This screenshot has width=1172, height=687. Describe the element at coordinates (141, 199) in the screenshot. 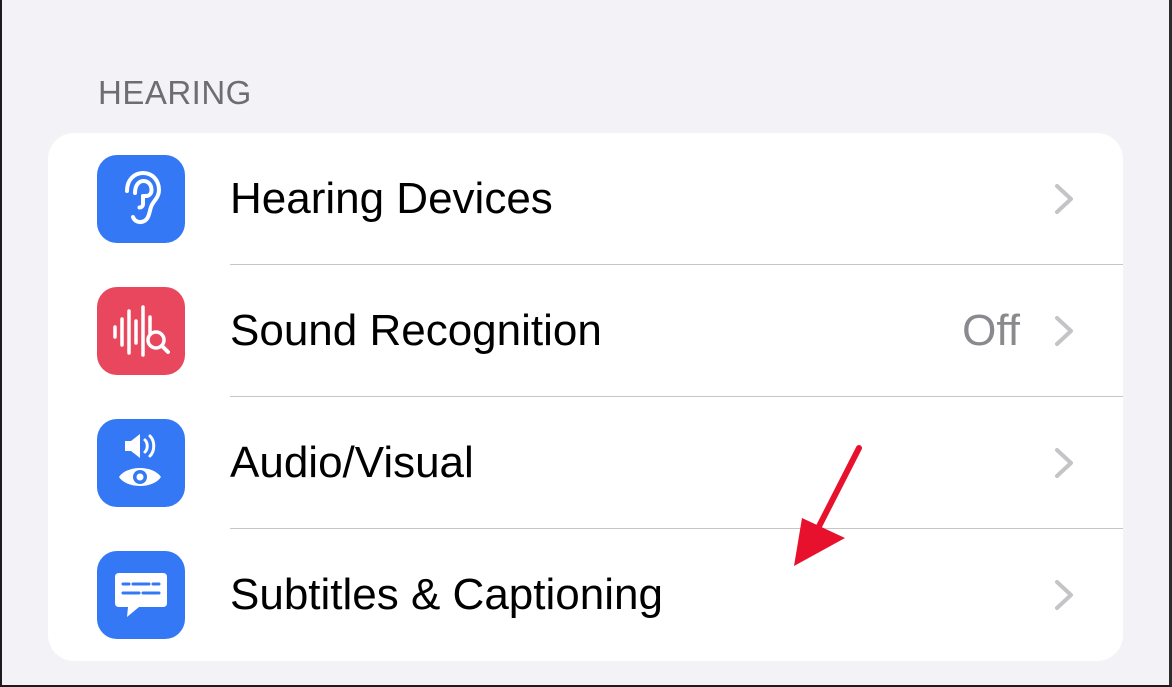

I see `ear-icon` at that location.